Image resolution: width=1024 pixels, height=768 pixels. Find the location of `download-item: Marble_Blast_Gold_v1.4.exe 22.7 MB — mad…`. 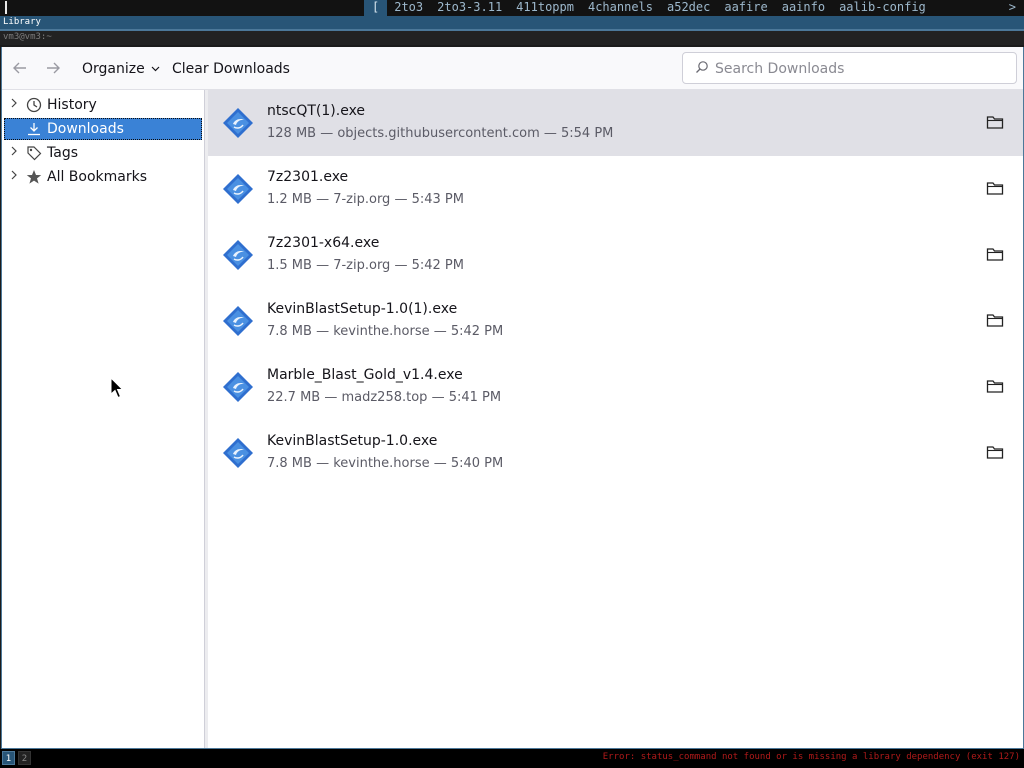

download-item: Marble_Blast_Gold_v1.4.exe 22.7 MB — mad… is located at coordinates (615, 387).